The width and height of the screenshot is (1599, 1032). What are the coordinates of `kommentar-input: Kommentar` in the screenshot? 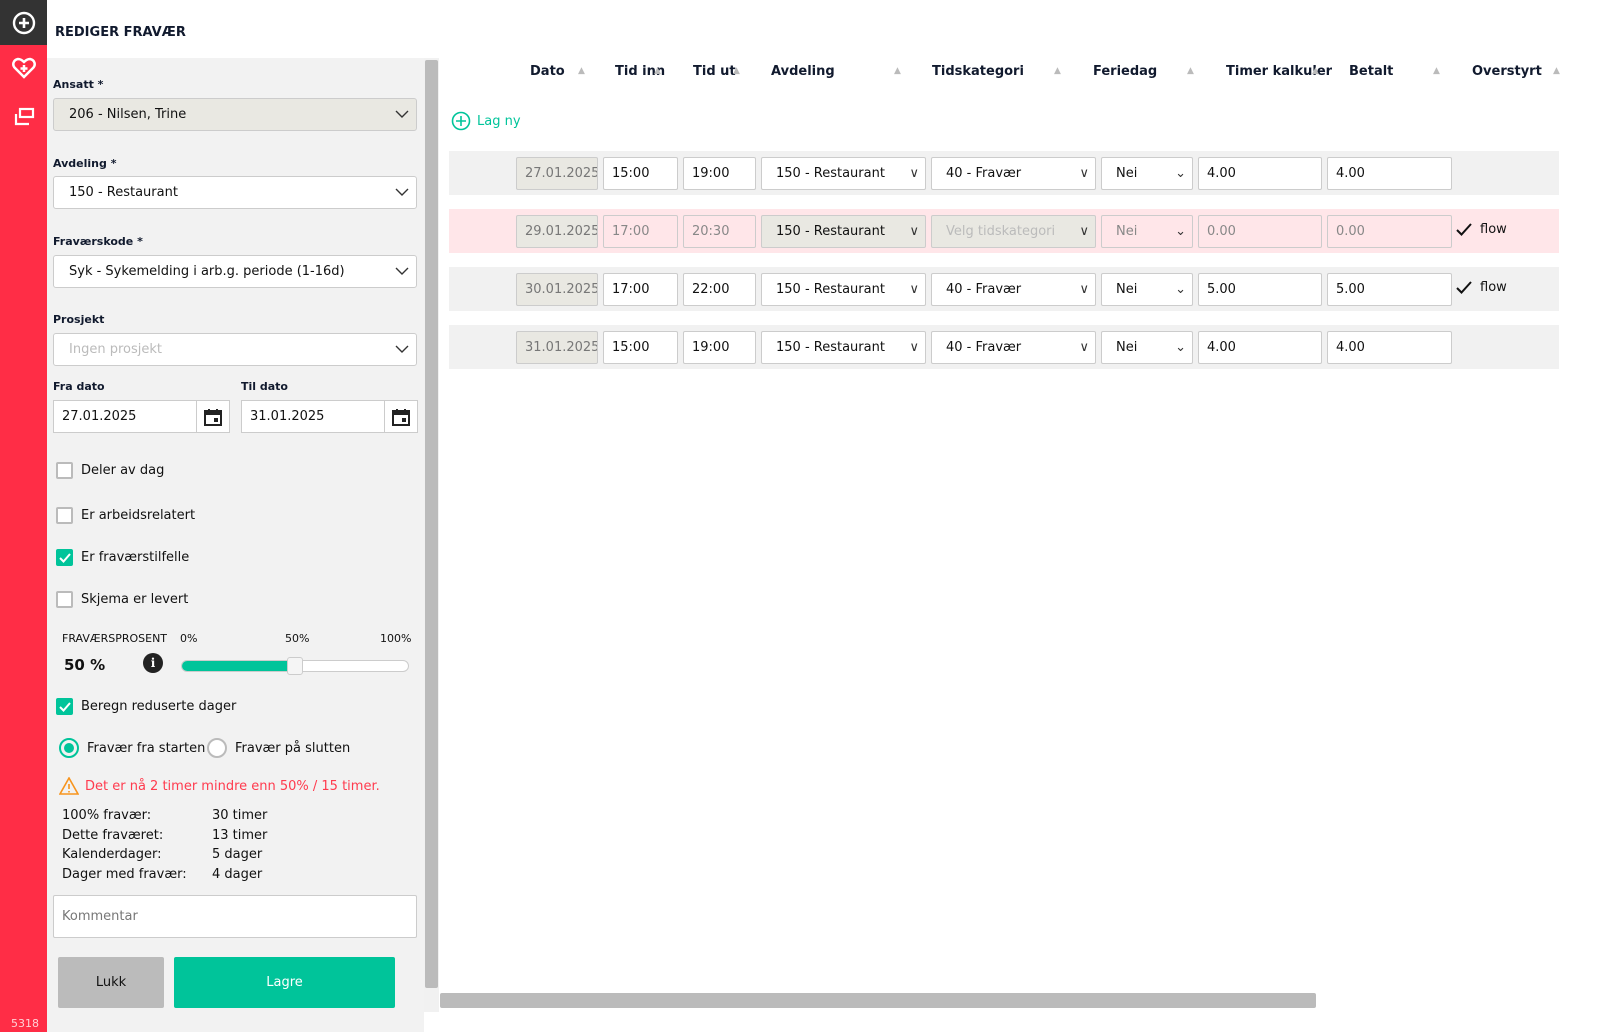 It's located at (235, 916).